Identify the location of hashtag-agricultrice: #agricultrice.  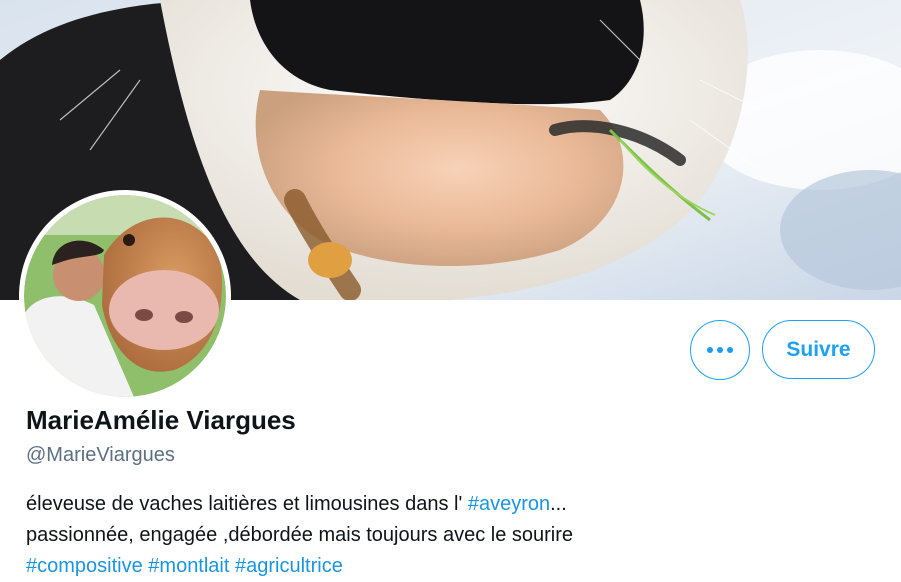
(289, 566).